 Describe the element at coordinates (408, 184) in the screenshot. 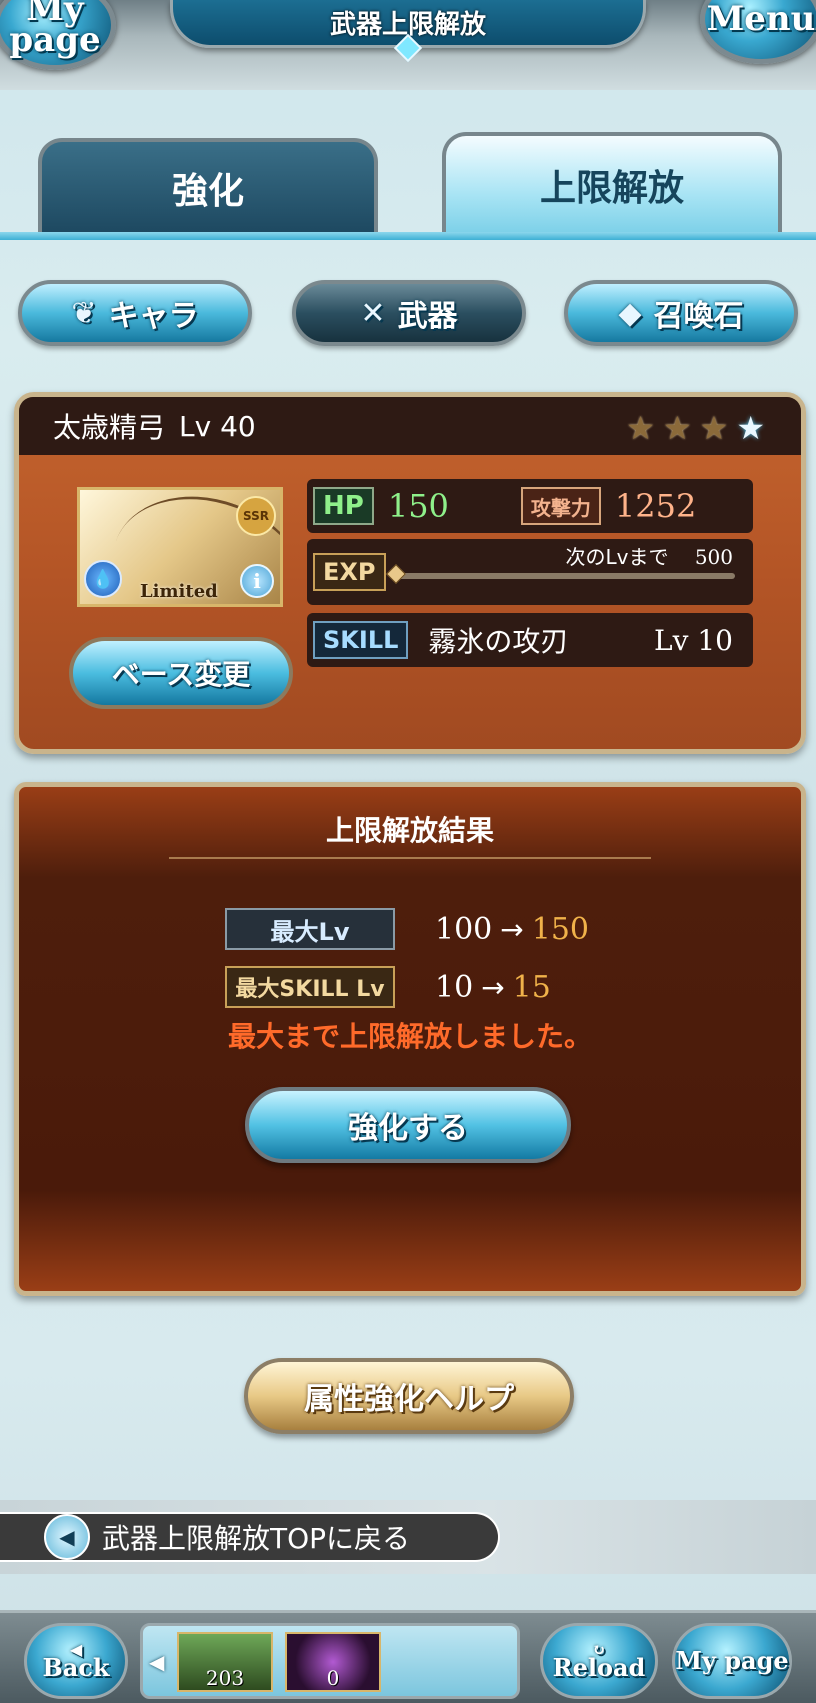

I see `tab-bar: 強化 上限解放` at that location.